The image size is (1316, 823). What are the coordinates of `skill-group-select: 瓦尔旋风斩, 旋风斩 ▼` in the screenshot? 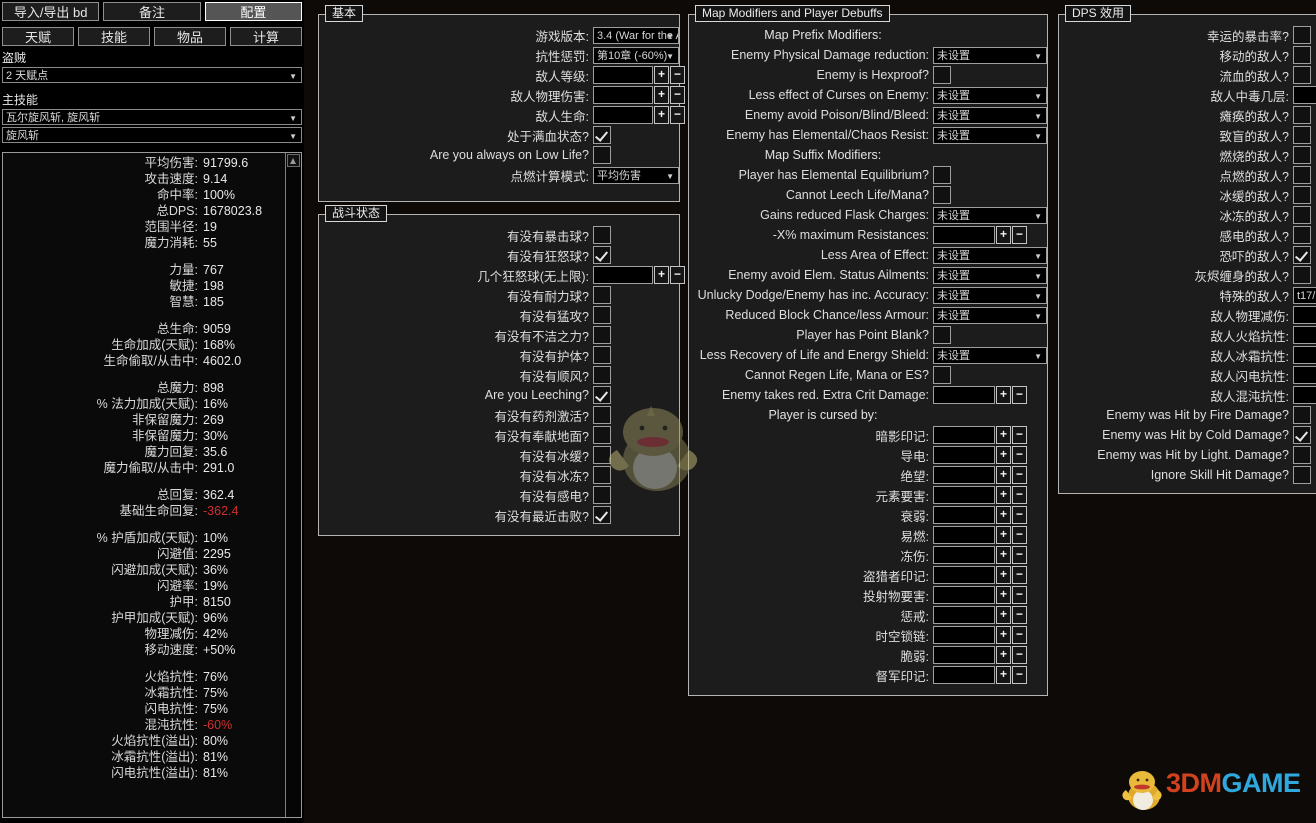 It's located at (152, 117).